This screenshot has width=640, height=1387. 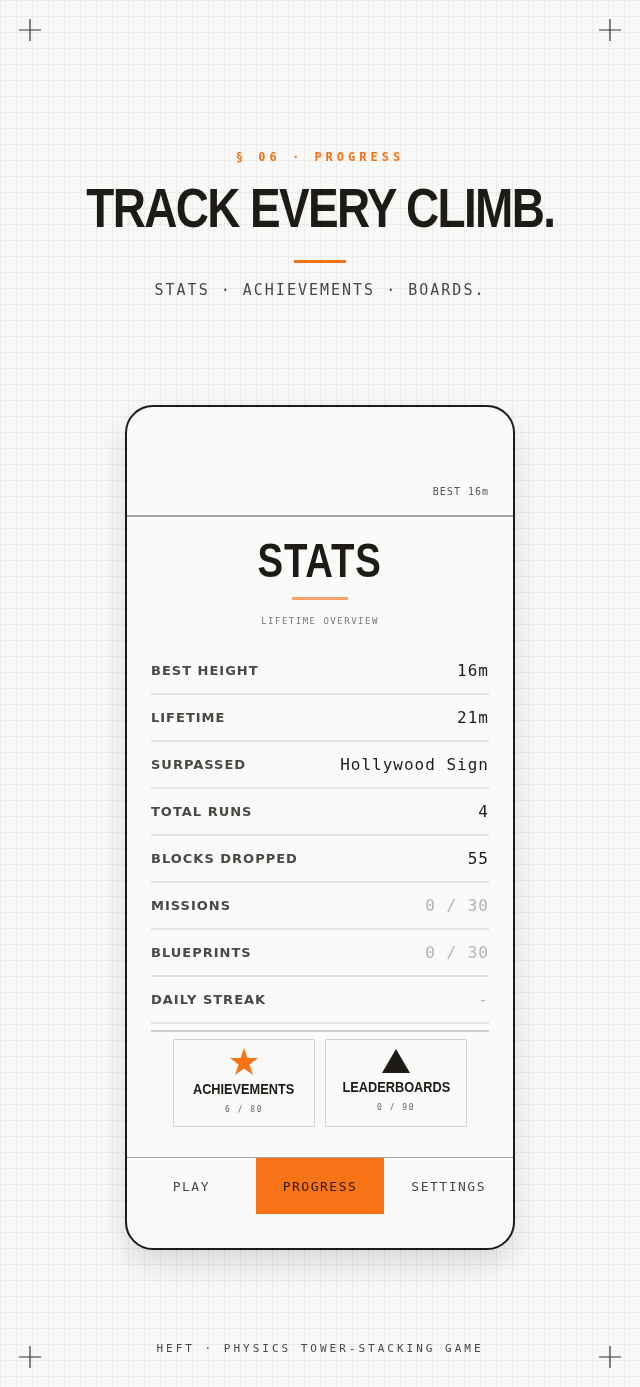 I want to click on star-icon, so click(x=244, y=1062).